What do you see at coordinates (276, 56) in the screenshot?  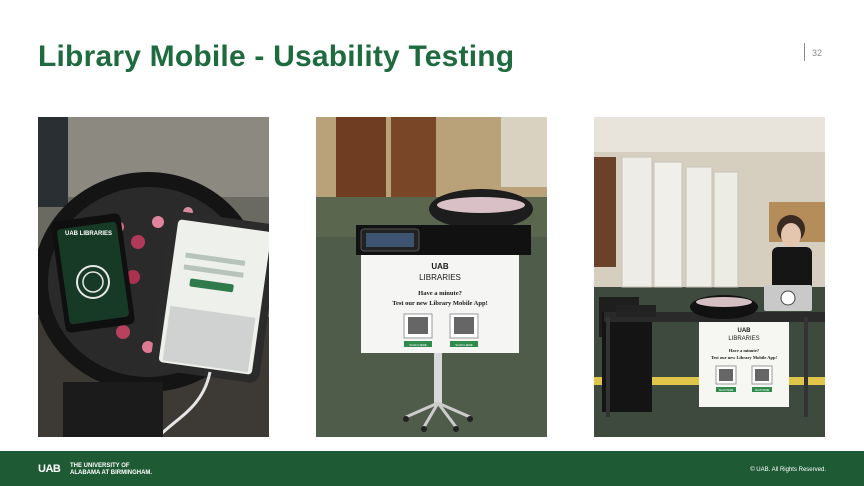 I see `slide-title: Library Mobile - Usability Testing` at bounding box center [276, 56].